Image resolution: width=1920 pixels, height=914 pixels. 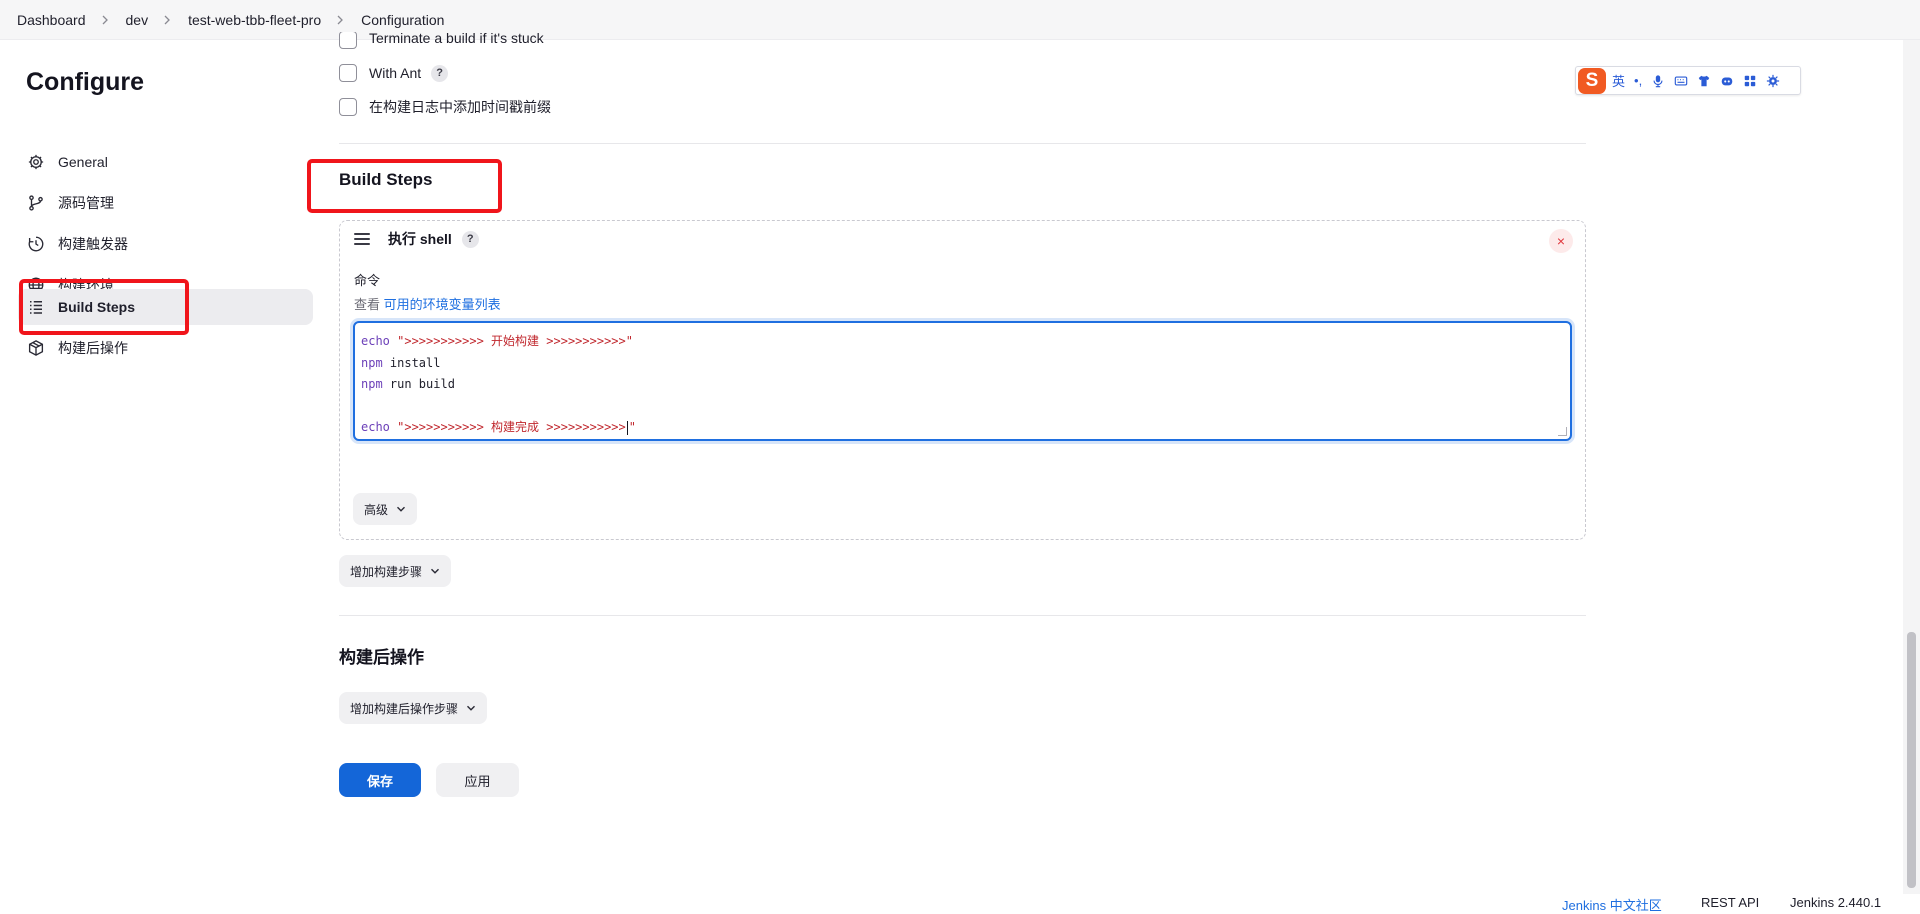 I want to click on settings-icon, so click(x=1773, y=81).